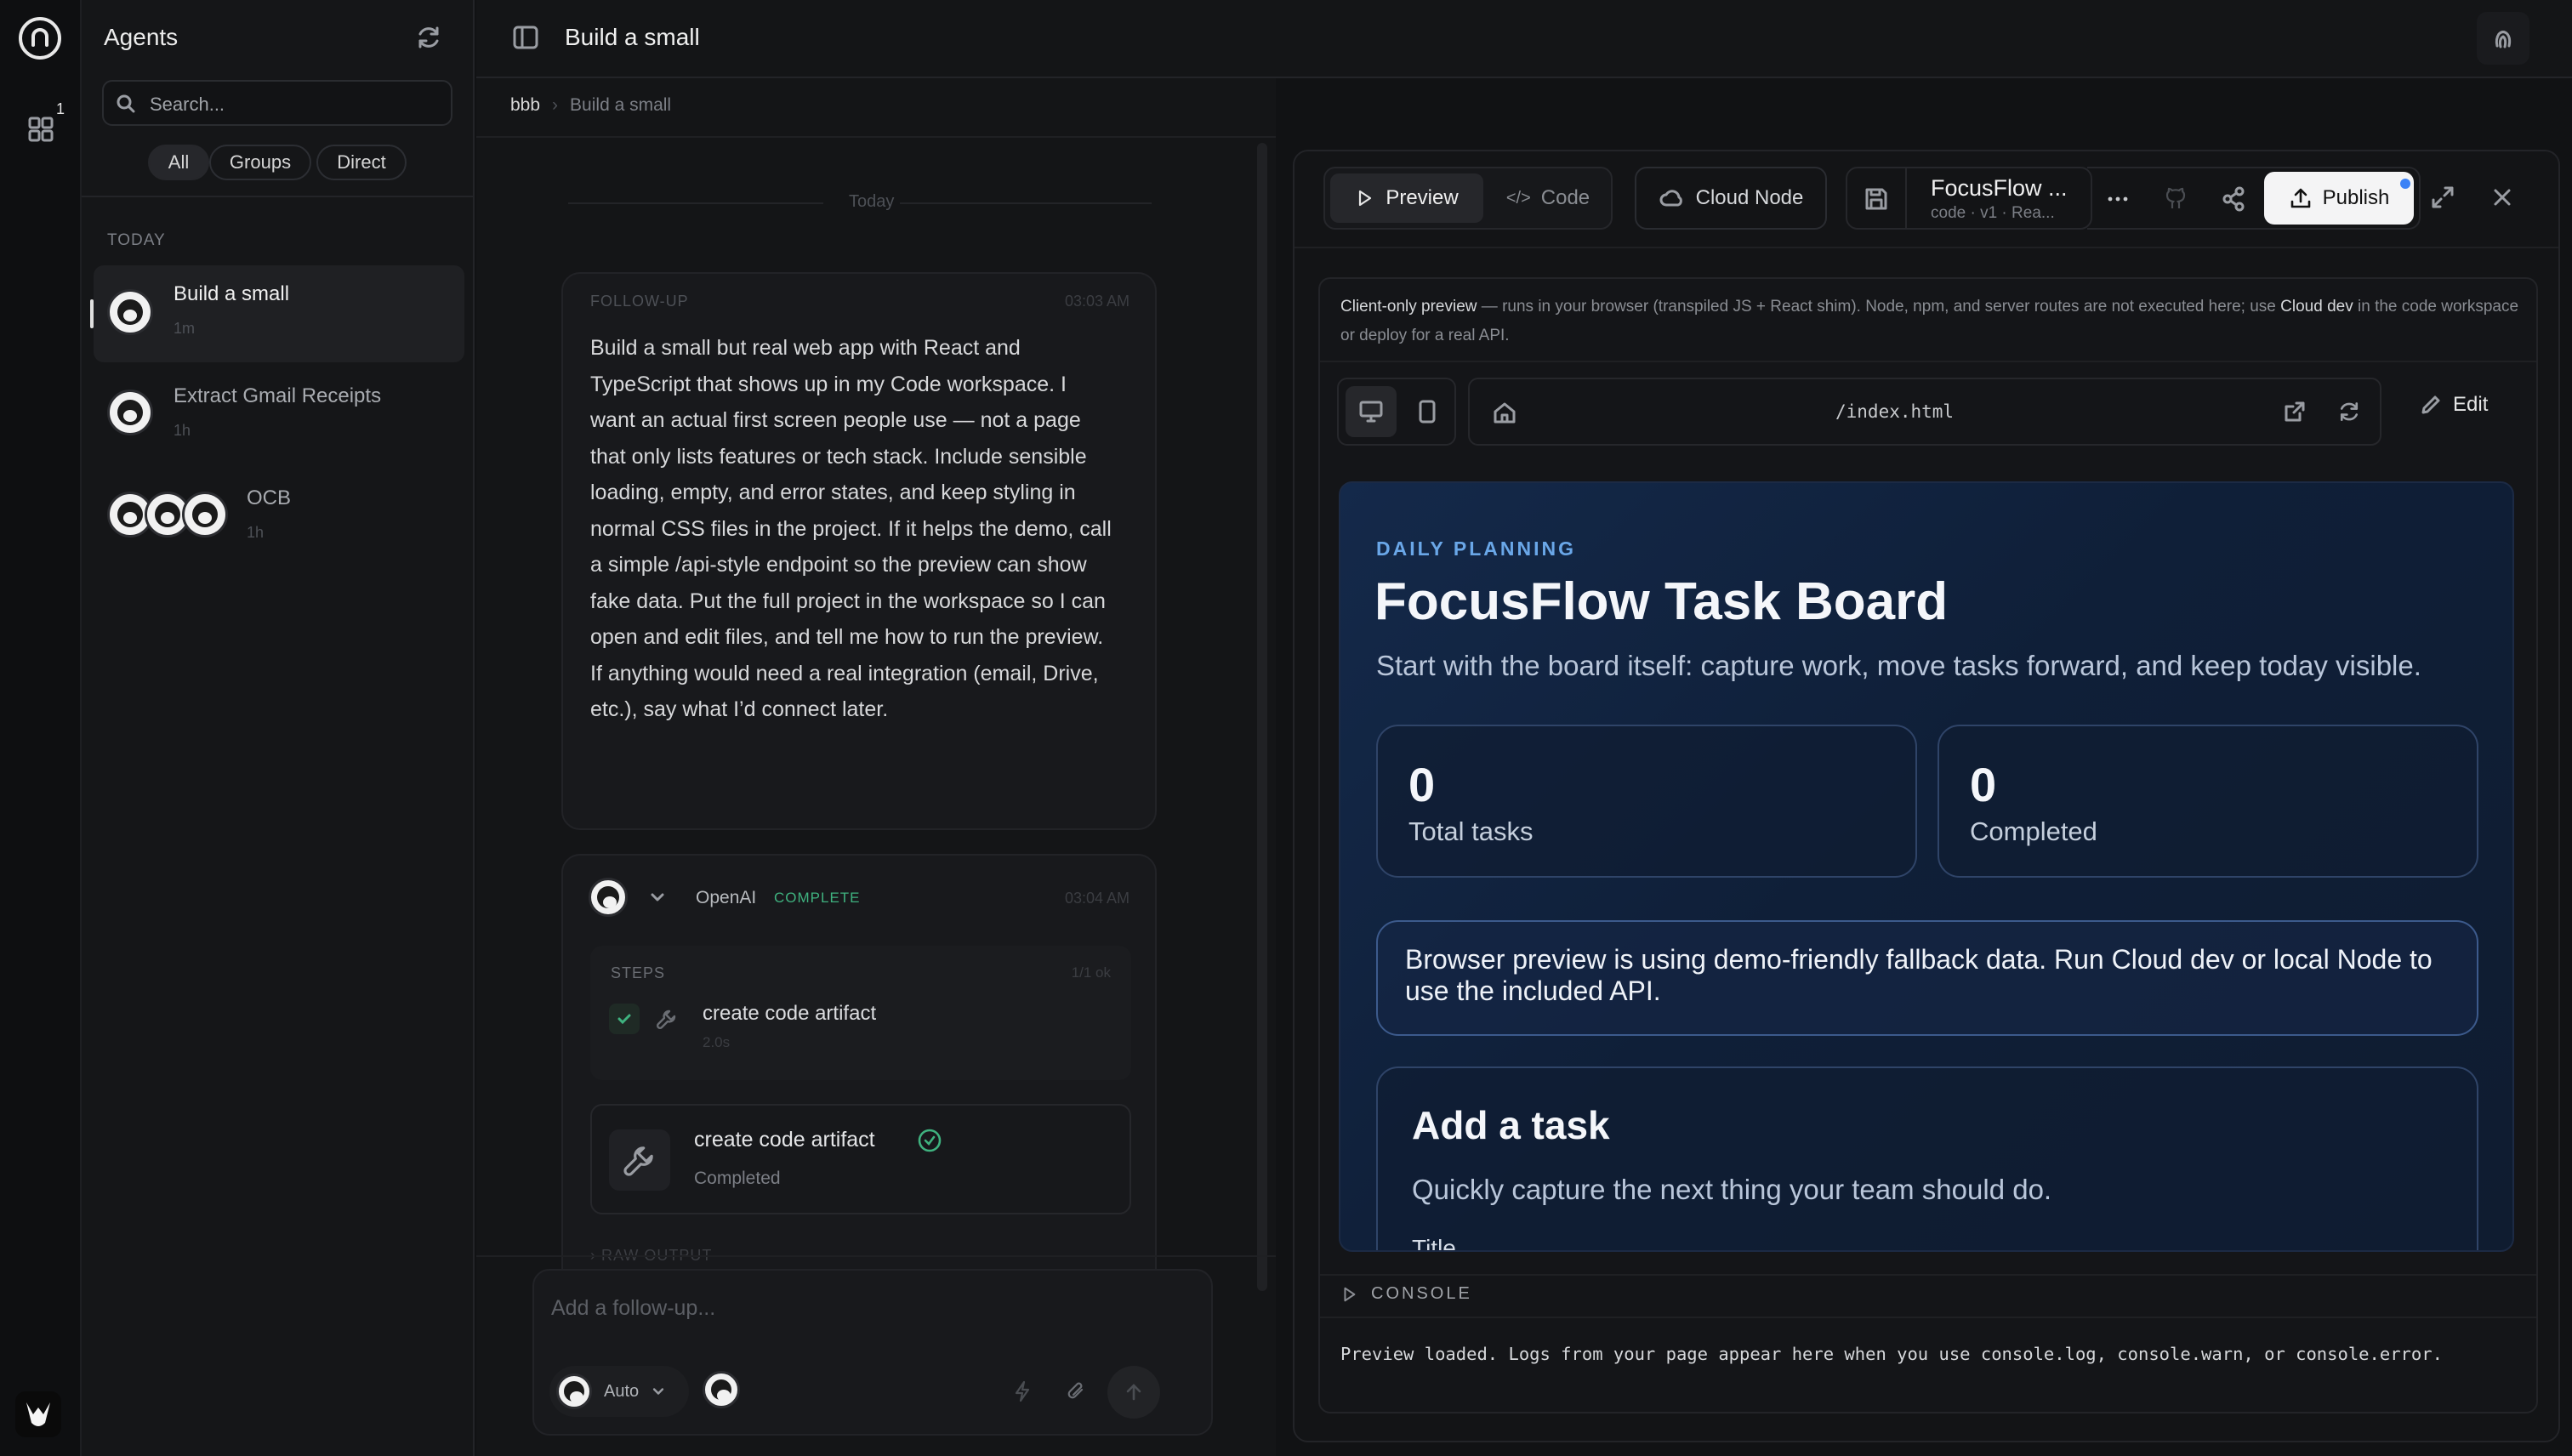  I want to click on publish-button: Publish, so click(2339, 198).